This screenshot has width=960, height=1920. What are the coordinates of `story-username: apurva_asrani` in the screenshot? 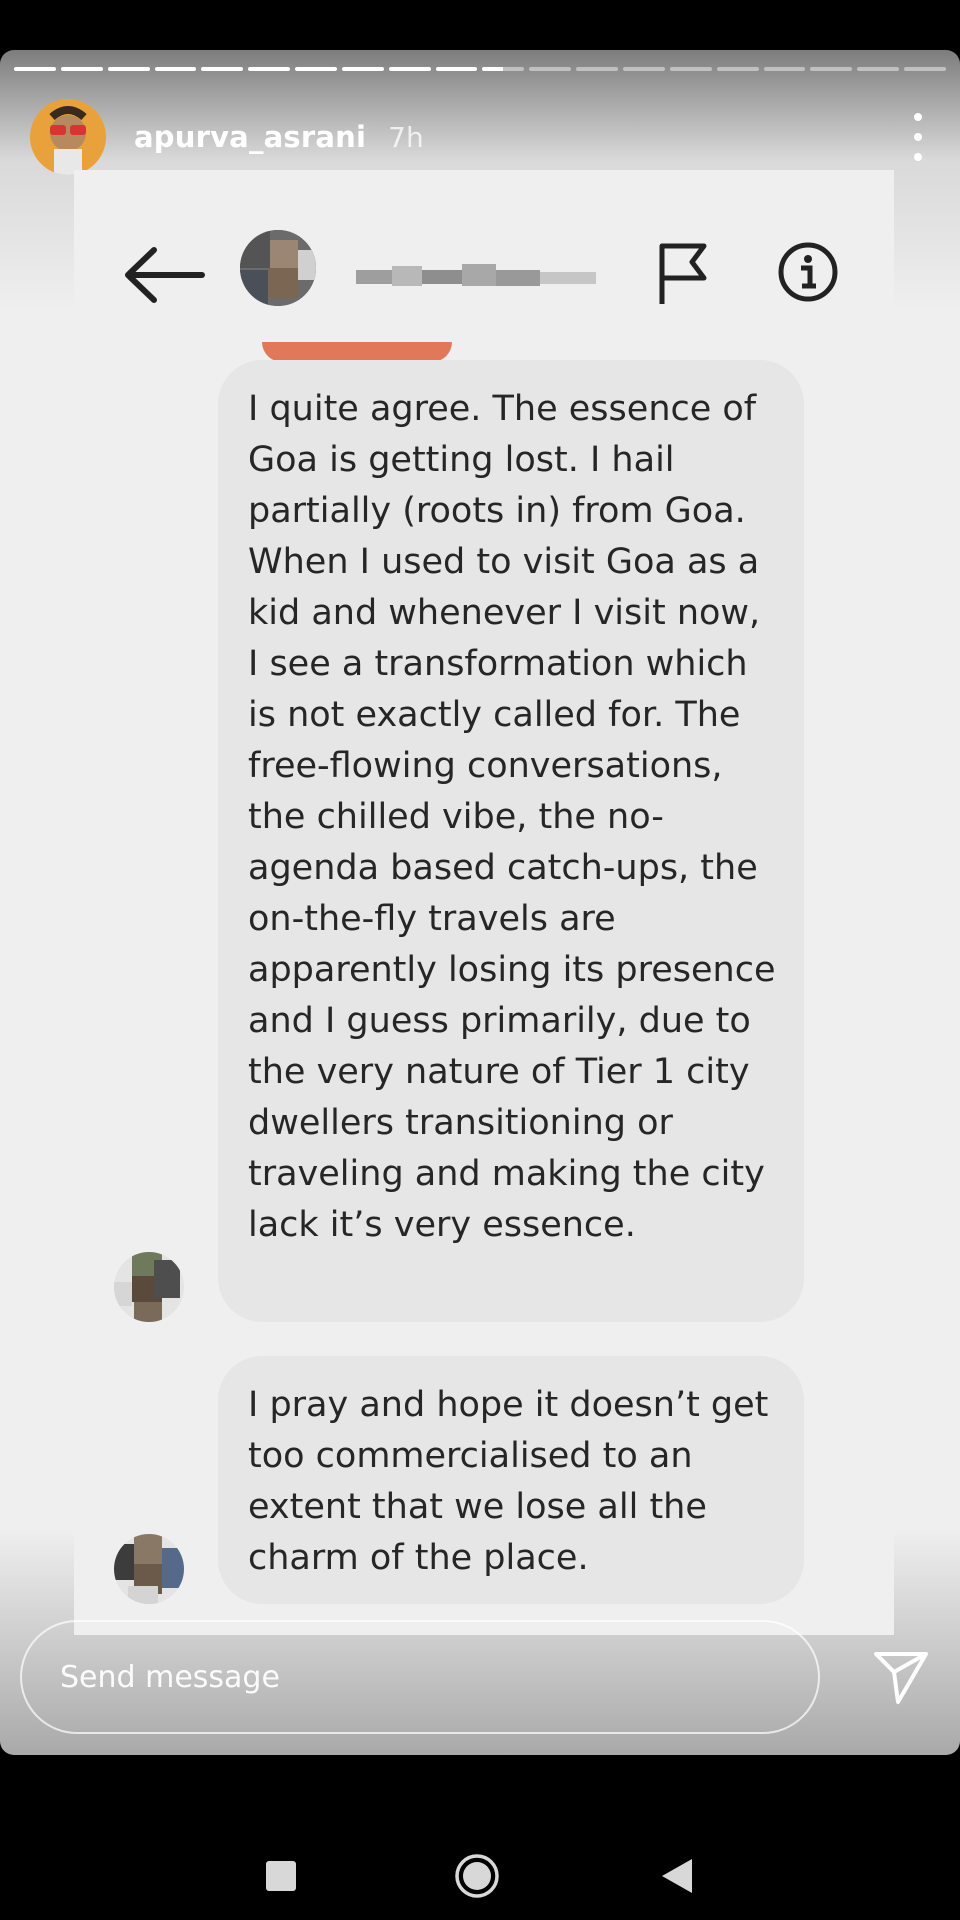 It's located at (250, 137).